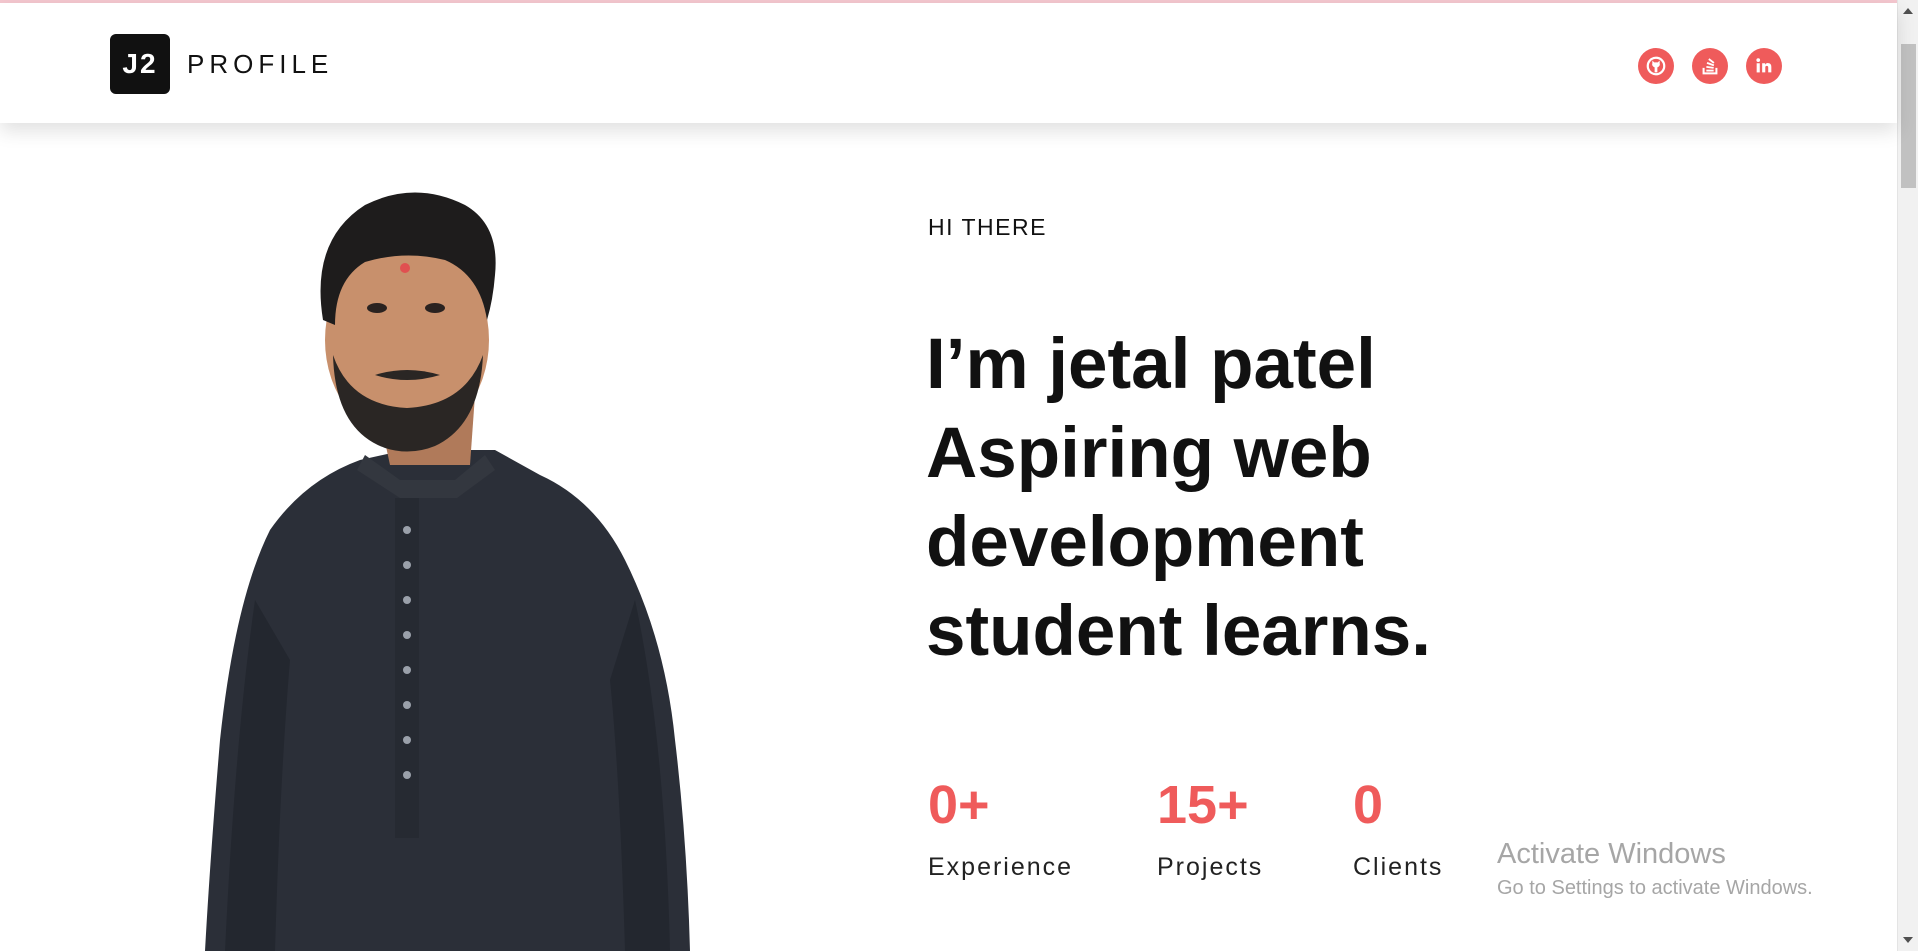 The height and width of the screenshot is (951, 1918). Describe the element at coordinates (1001, 867) in the screenshot. I see `stat-label: Experience` at that location.